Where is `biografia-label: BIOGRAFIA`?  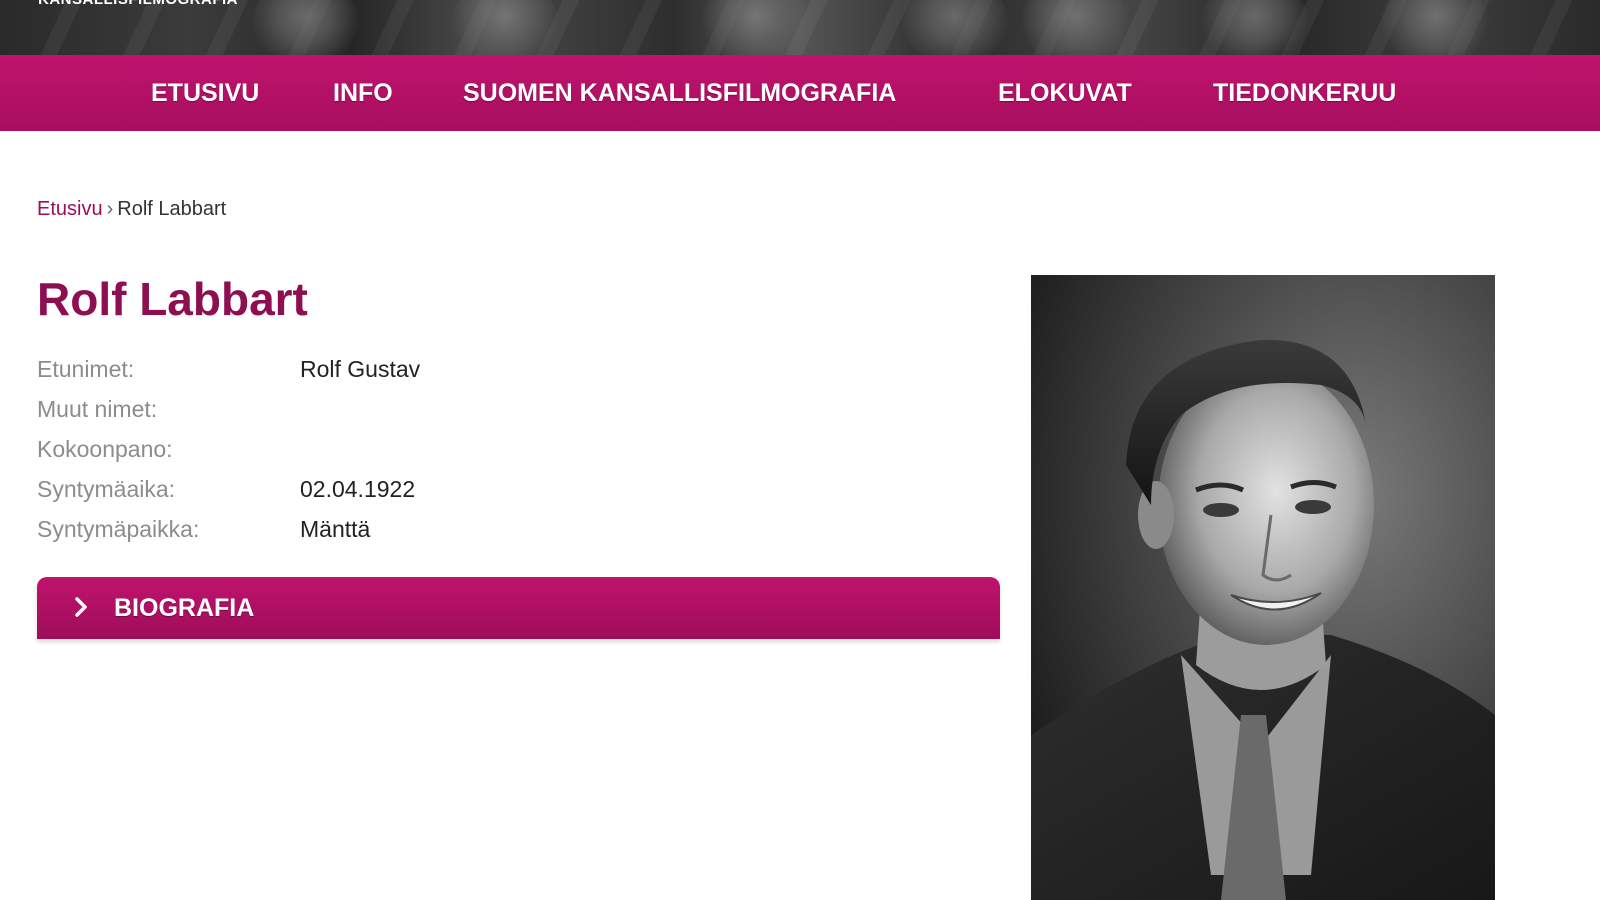 biografia-label: BIOGRAFIA is located at coordinates (184, 608).